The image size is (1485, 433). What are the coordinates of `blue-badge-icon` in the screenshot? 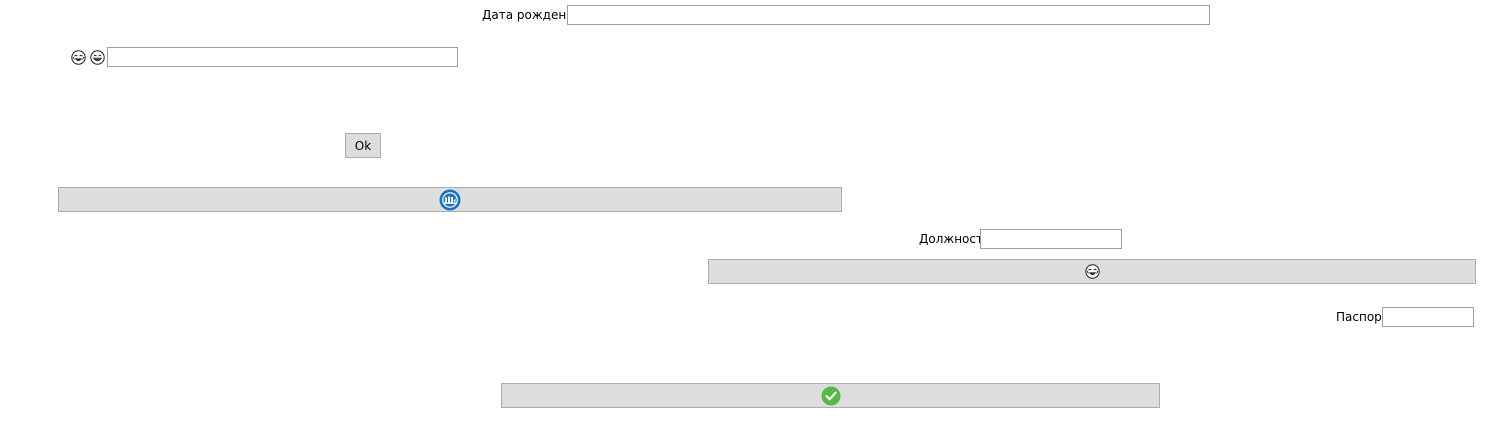 It's located at (450, 200).